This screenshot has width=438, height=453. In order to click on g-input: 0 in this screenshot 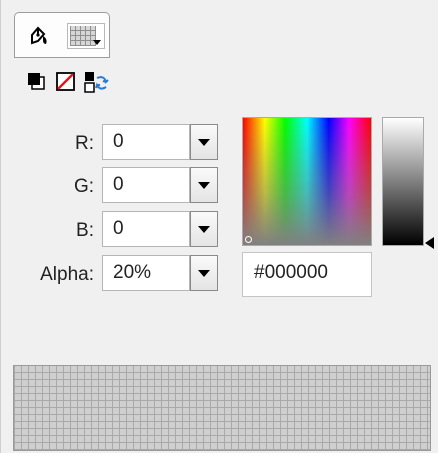, I will do `click(146, 185)`.